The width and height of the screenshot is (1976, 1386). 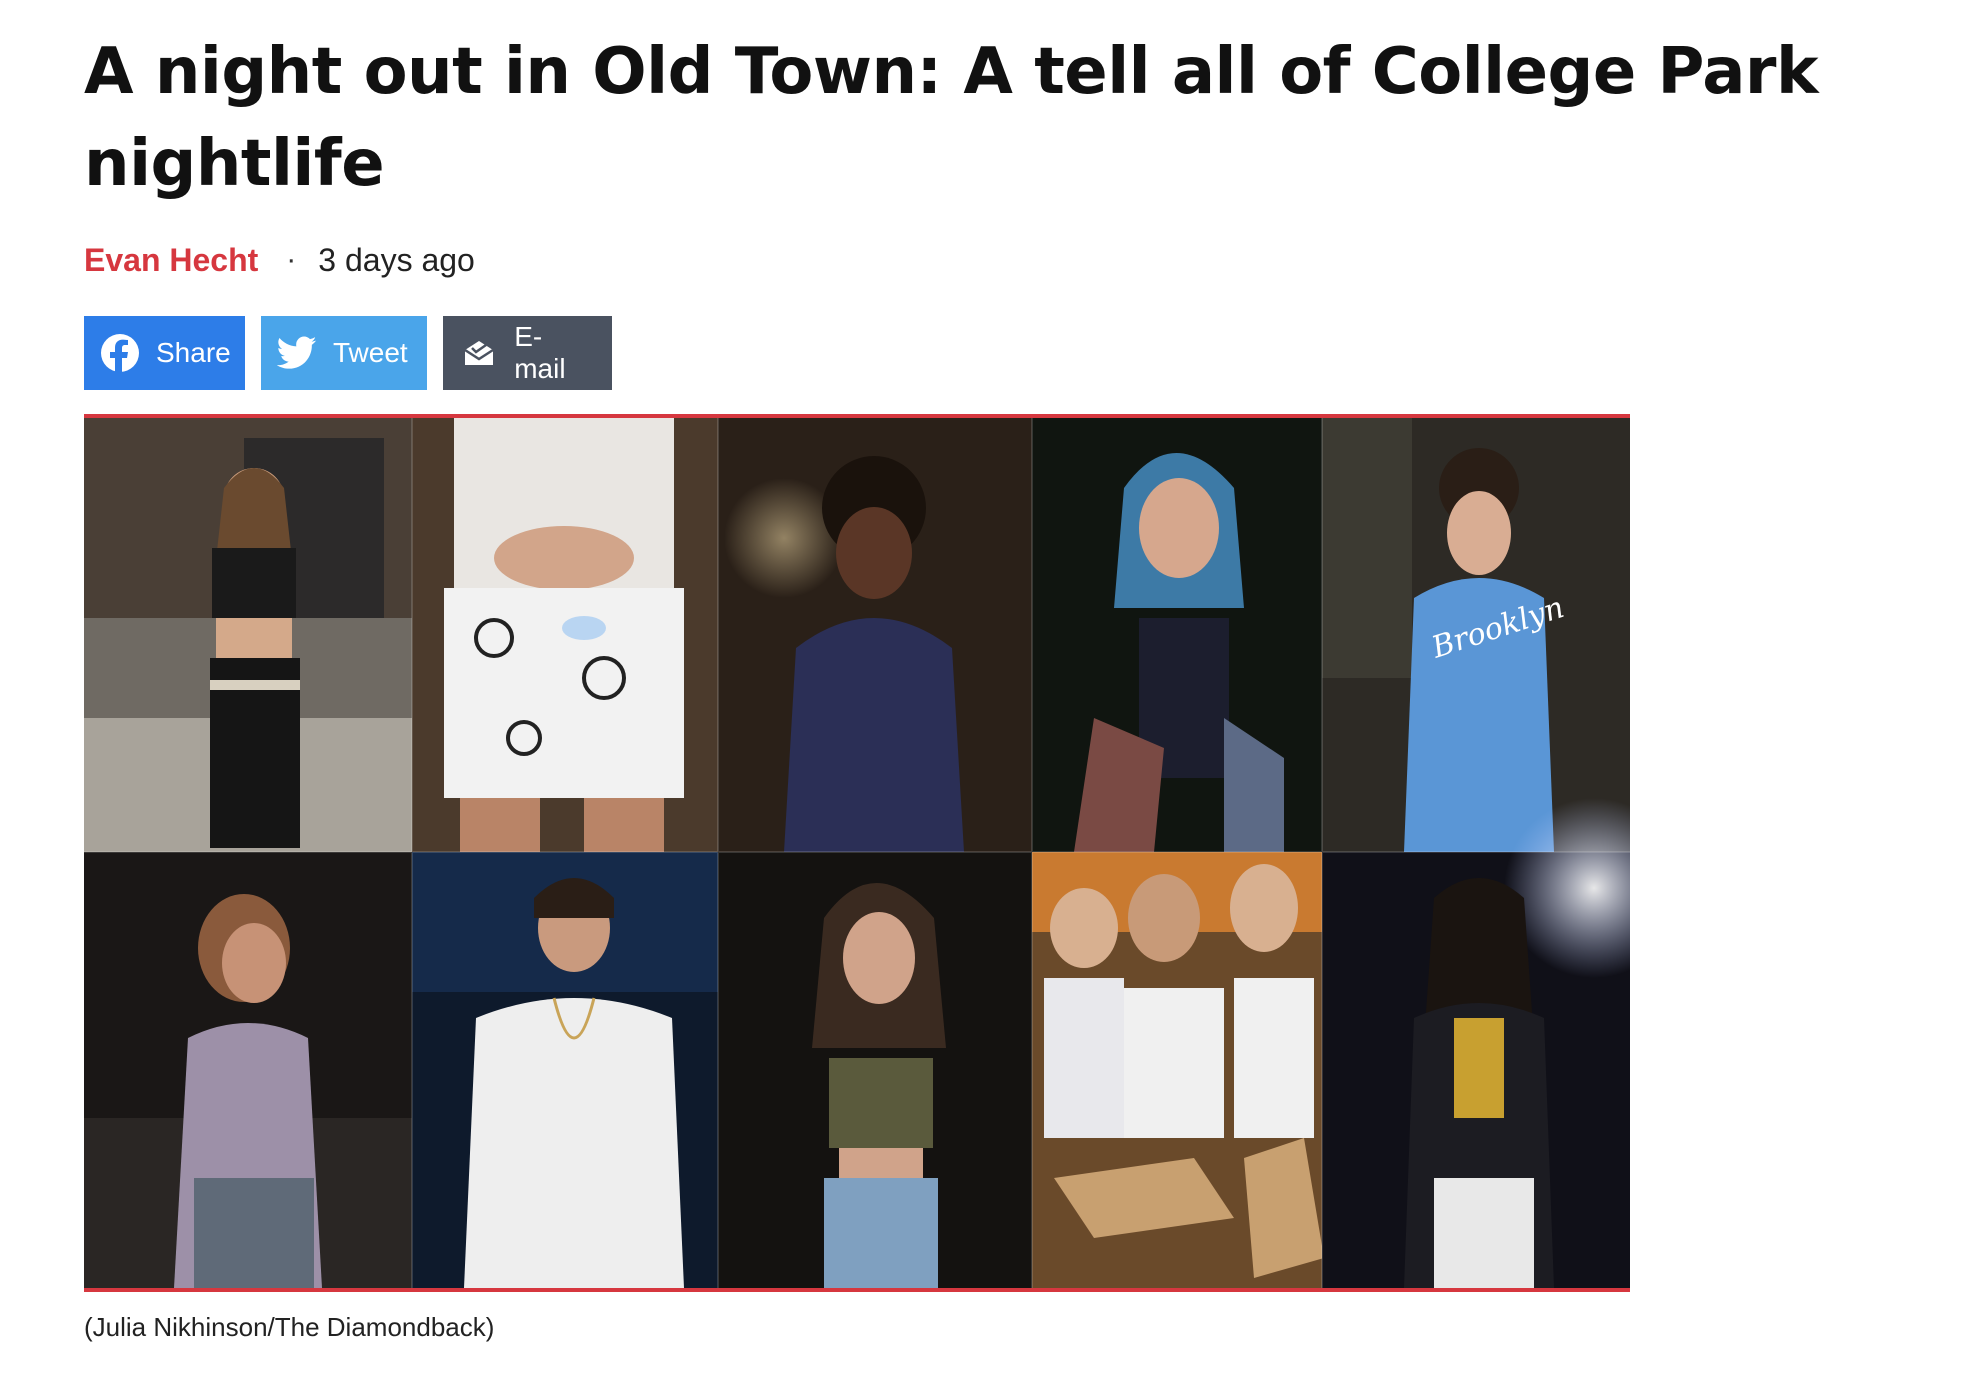 I want to click on author-link: Evan Hecht, so click(x=171, y=260).